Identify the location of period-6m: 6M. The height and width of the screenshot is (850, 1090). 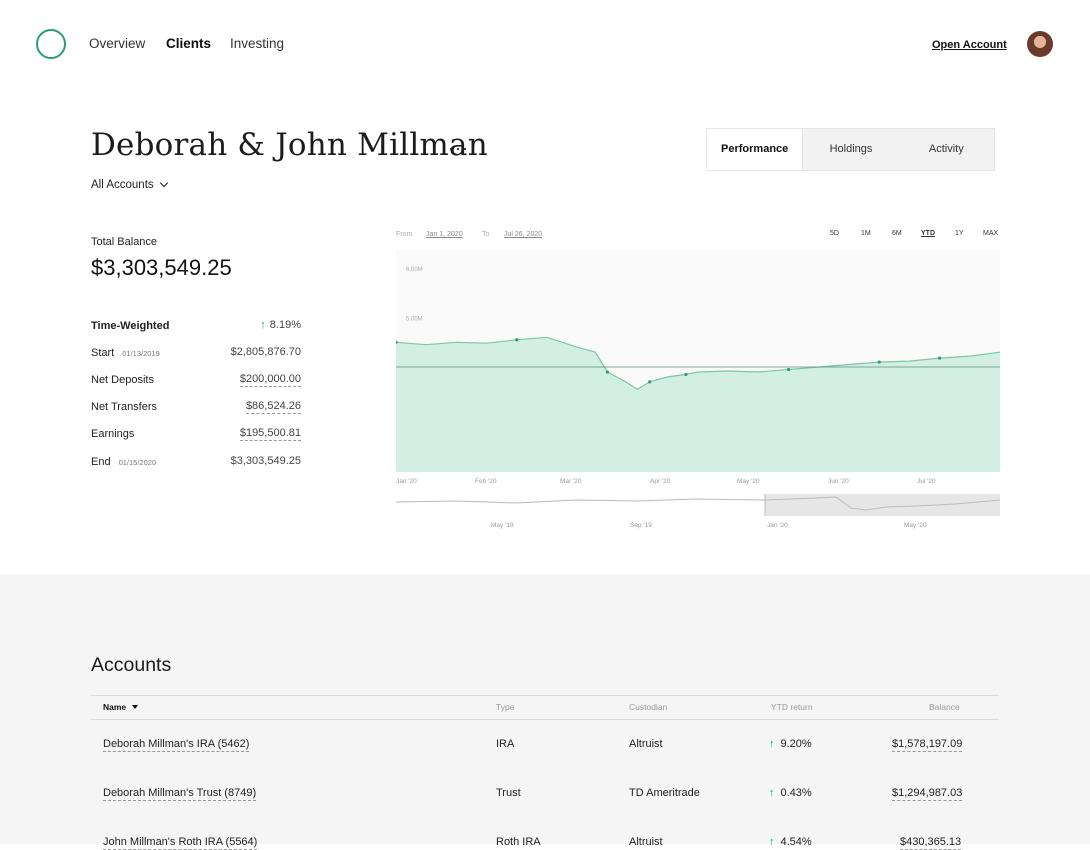
(897, 233).